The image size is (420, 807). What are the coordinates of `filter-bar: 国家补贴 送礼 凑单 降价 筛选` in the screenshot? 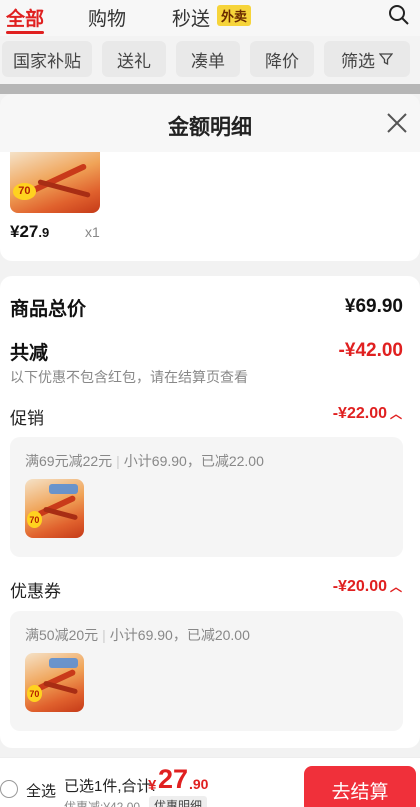 It's located at (210, 60).